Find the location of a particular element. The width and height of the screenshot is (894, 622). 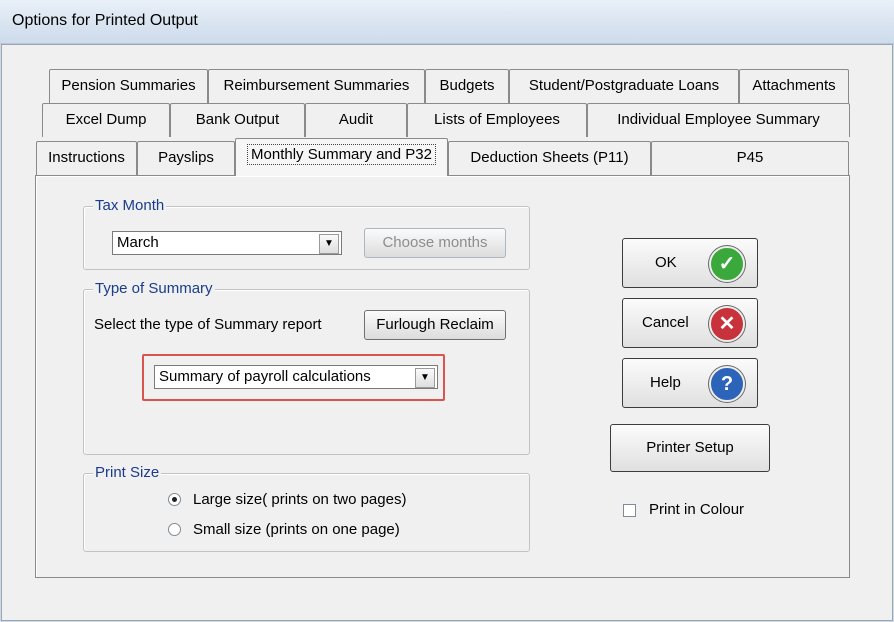

help-button: Help ? is located at coordinates (690, 383).